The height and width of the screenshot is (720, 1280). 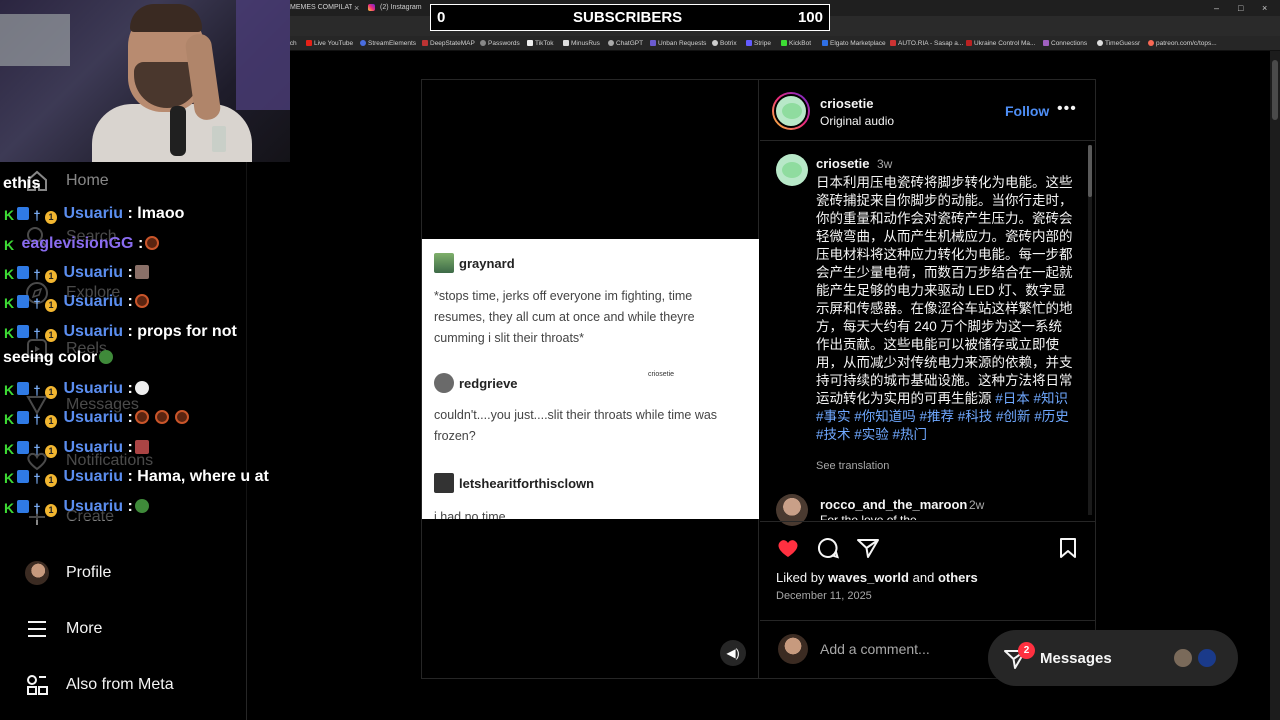 I want to click on current-user-avatar, so click(x=793, y=649).